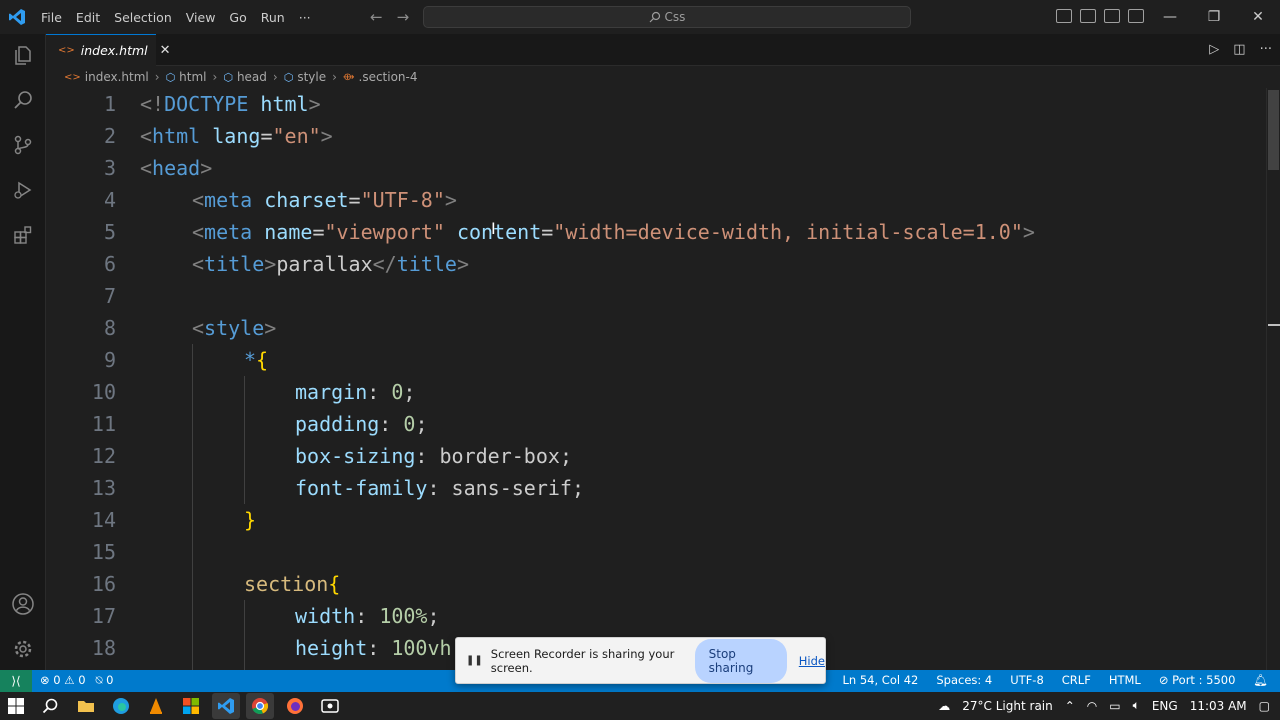  What do you see at coordinates (300, 200) in the screenshot?
I see `tok: charset` at bounding box center [300, 200].